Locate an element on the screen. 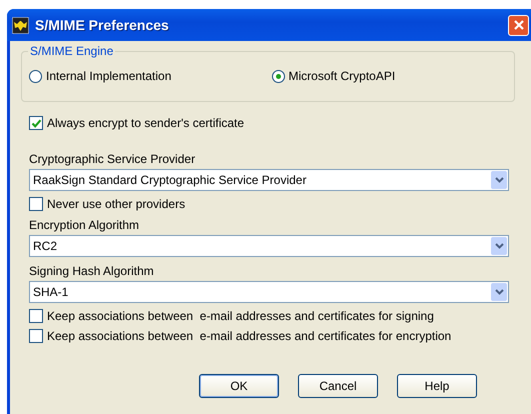 The height and width of the screenshot is (414, 531). close-button is located at coordinates (518, 25).